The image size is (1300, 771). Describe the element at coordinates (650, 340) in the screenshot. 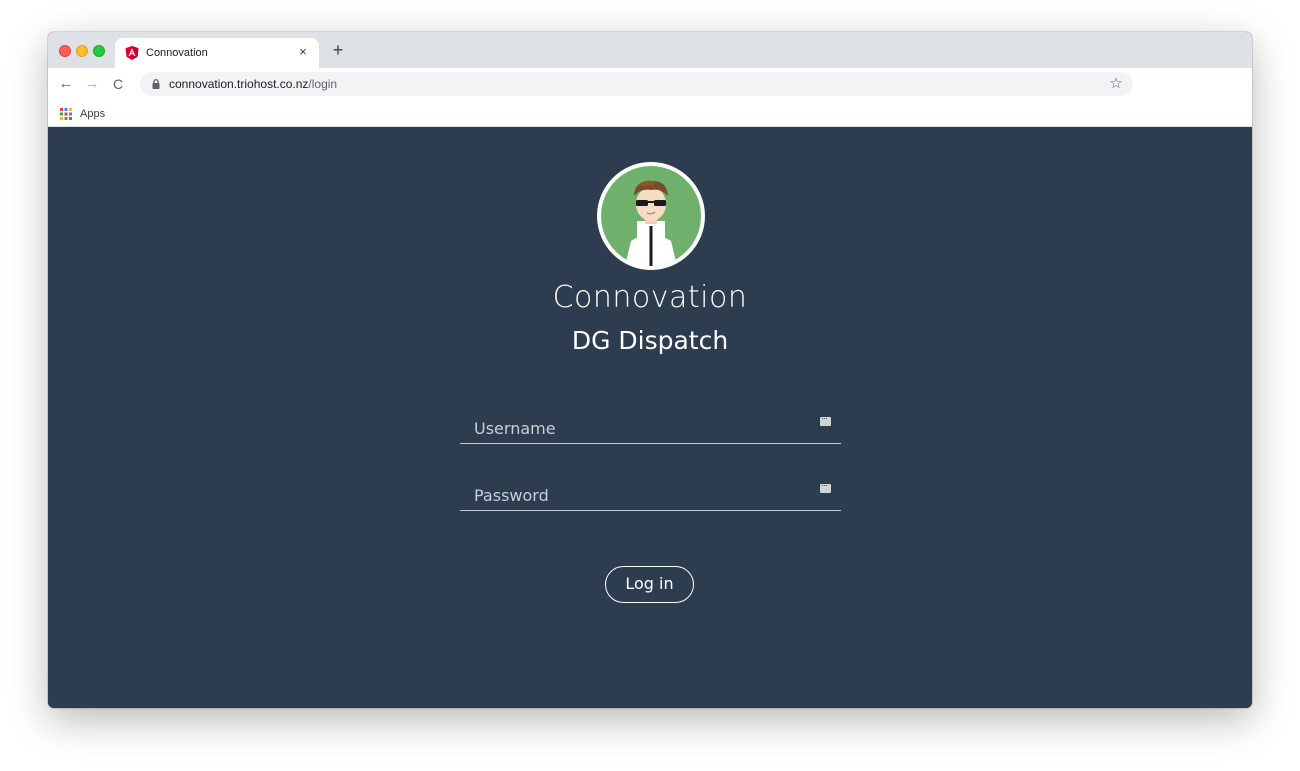

I see `app-subtitle: DG Dispatch` at that location.